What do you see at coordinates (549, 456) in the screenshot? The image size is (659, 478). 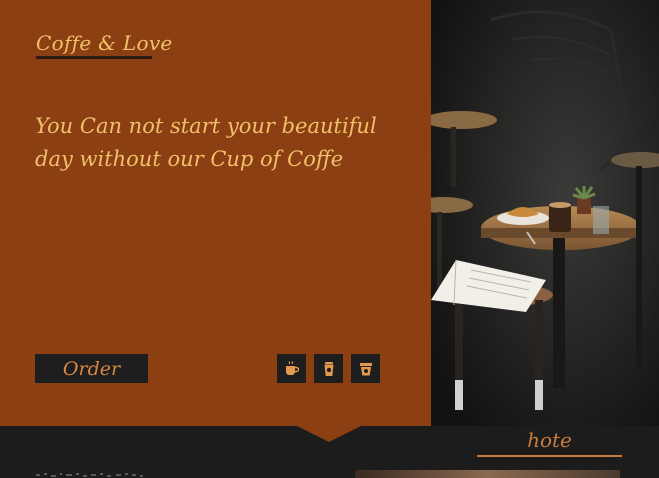 I see `section-title-underline` at bounding box center [549, 456].